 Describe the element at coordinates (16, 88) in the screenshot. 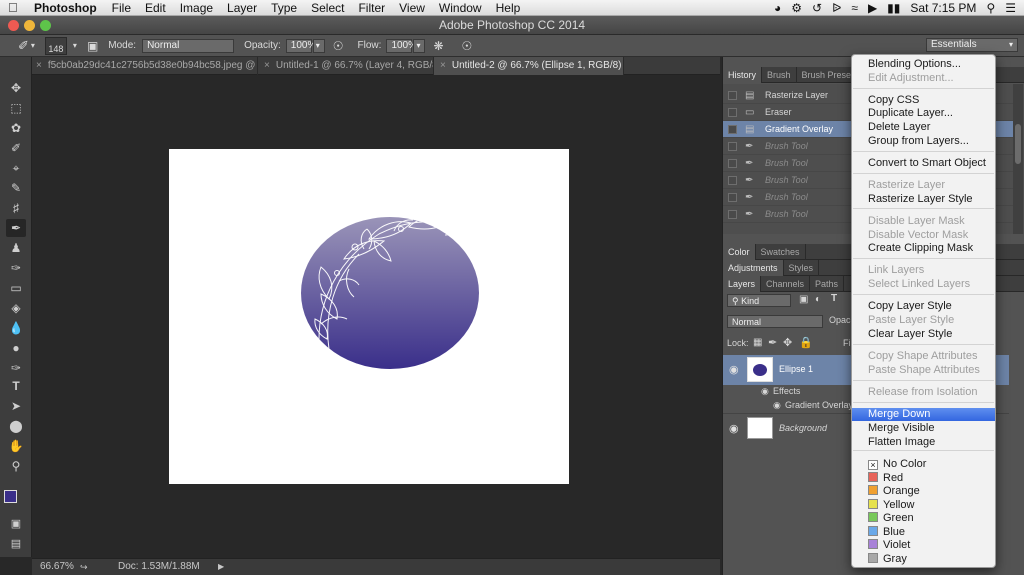

I see `move-tool-icon: ✥` at that location.